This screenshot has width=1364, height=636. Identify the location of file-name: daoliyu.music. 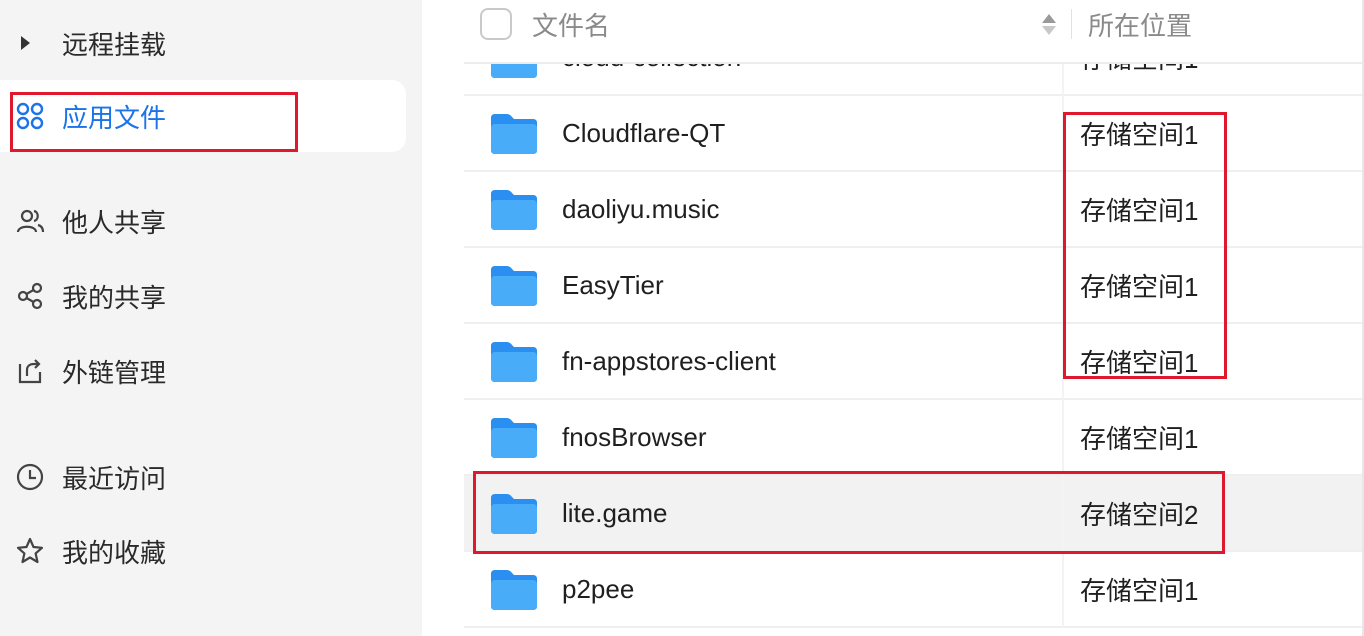
(641, 208).